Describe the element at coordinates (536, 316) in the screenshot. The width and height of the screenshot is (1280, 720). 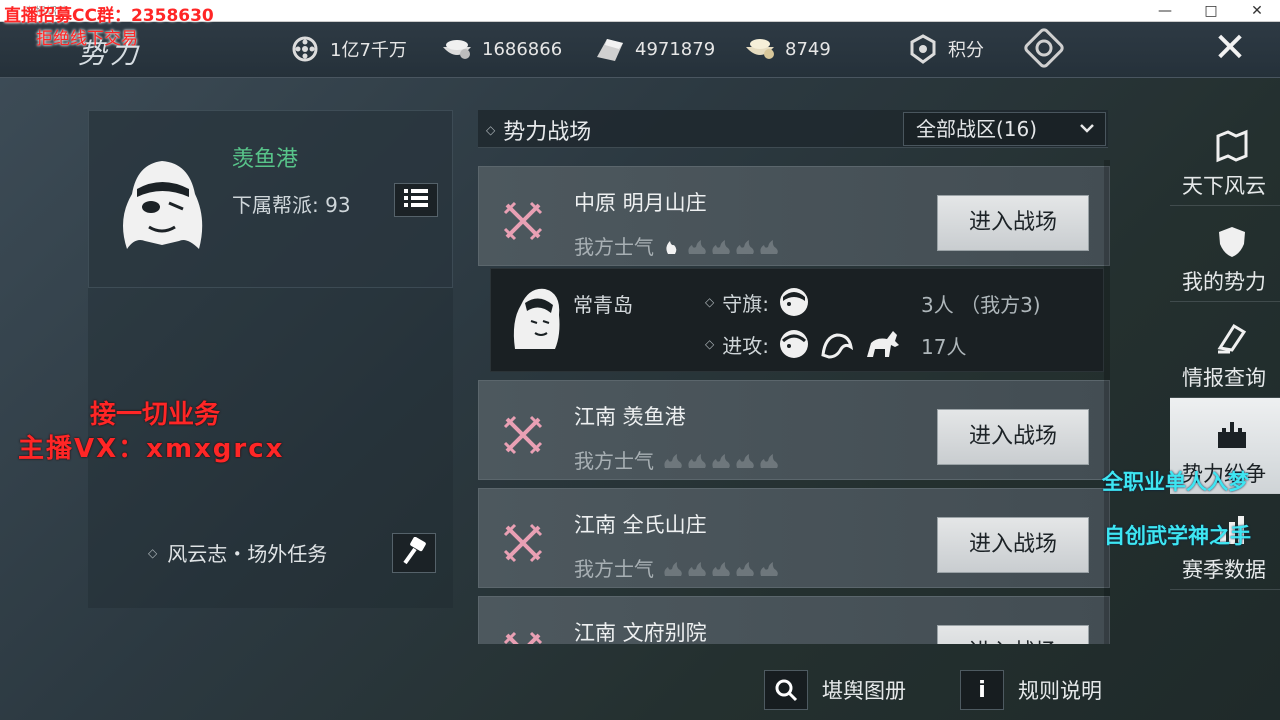
I see `hero-portrait` at that location.